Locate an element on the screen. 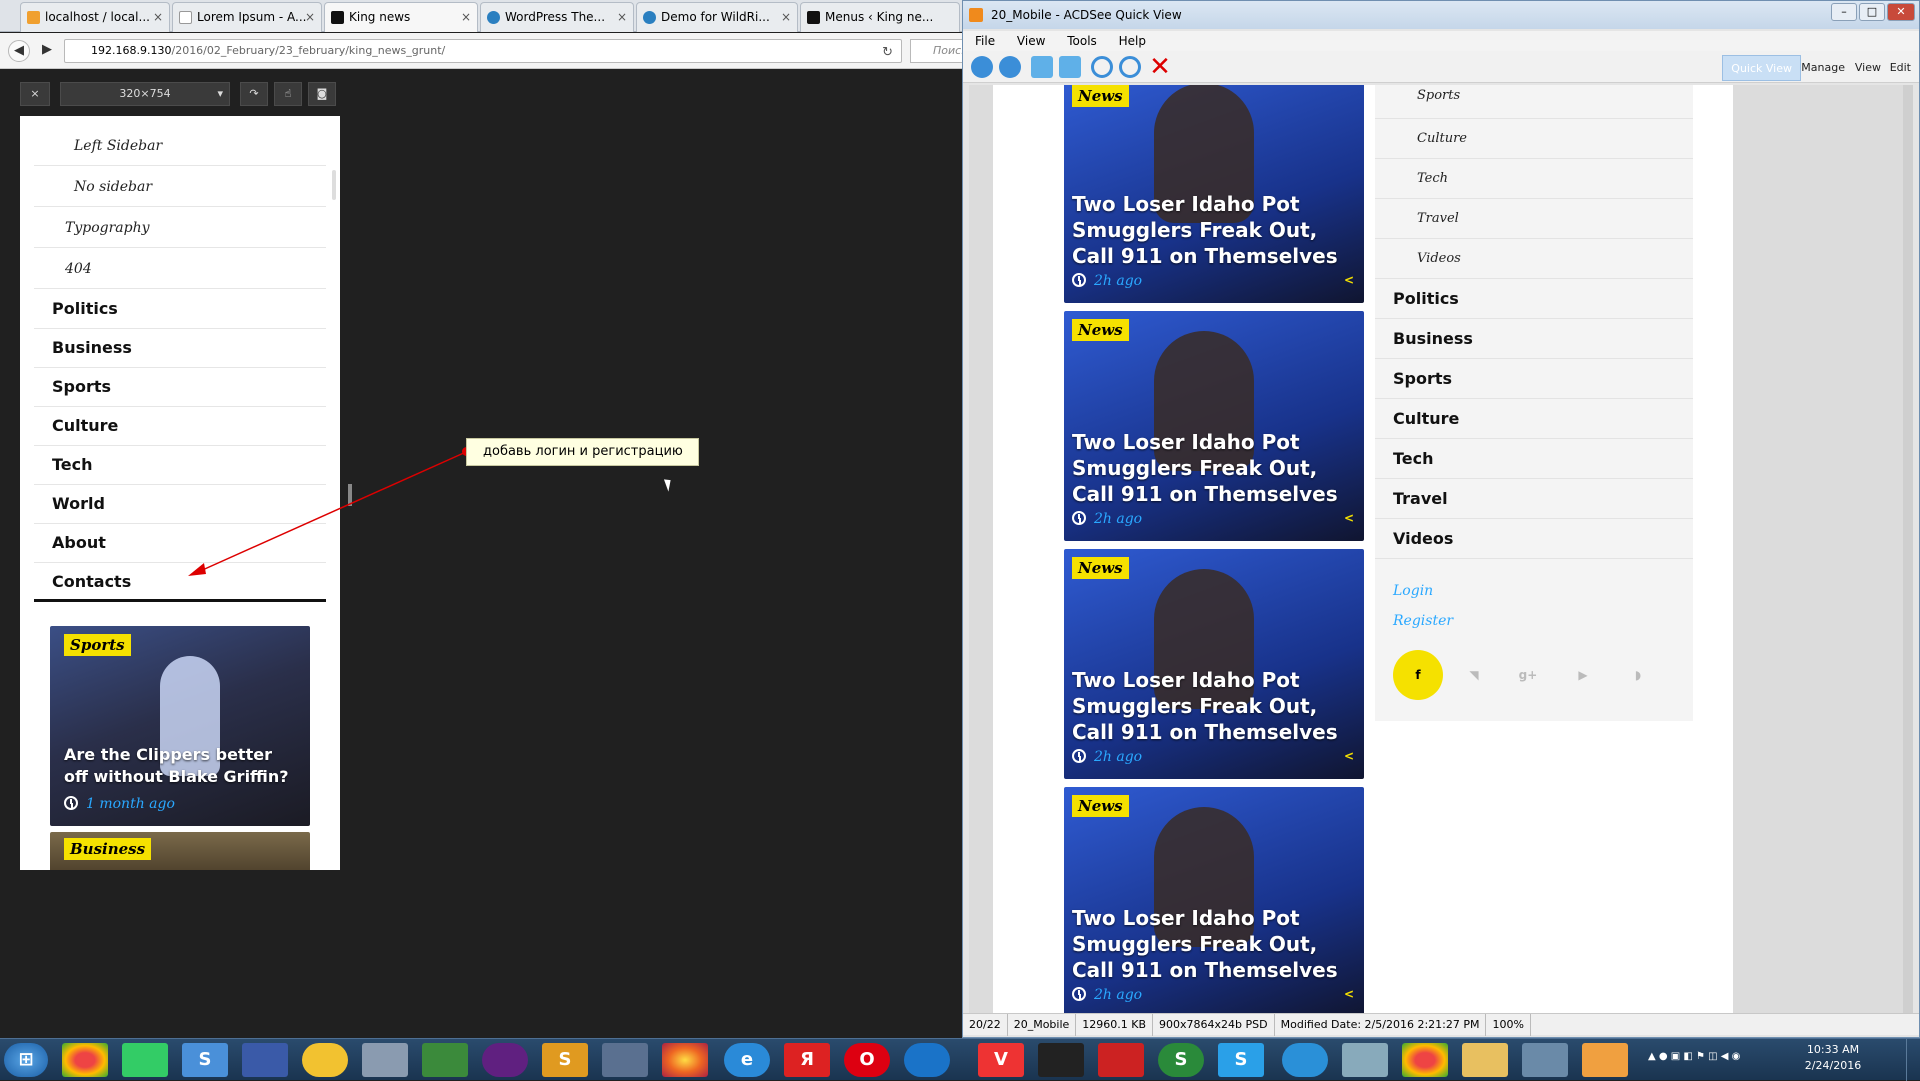  sidebar-item-culture: Culture is located at coordinates (1534, 419).